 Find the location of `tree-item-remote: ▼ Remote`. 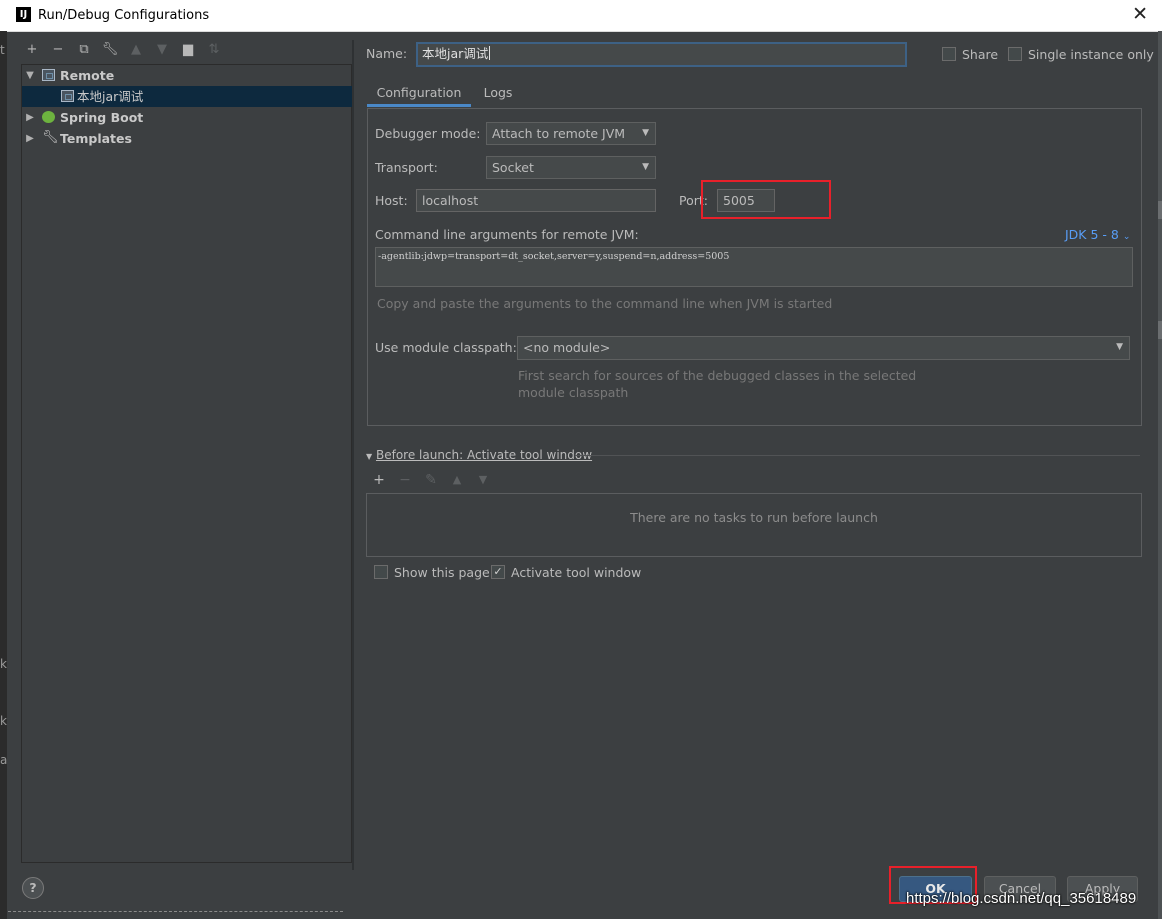

tree-item-remote: ▼ Remote is located at coordinates (187, 75).